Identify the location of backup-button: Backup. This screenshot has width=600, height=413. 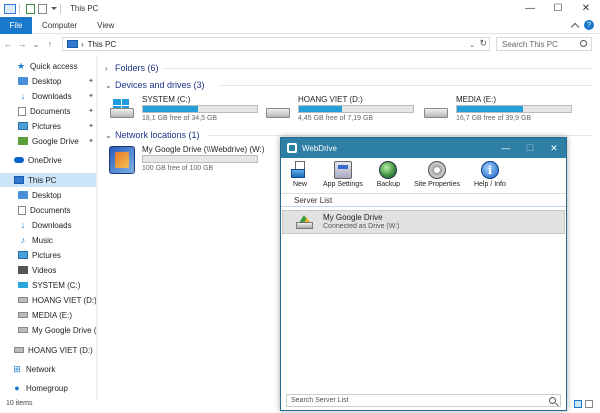
(388, 175).